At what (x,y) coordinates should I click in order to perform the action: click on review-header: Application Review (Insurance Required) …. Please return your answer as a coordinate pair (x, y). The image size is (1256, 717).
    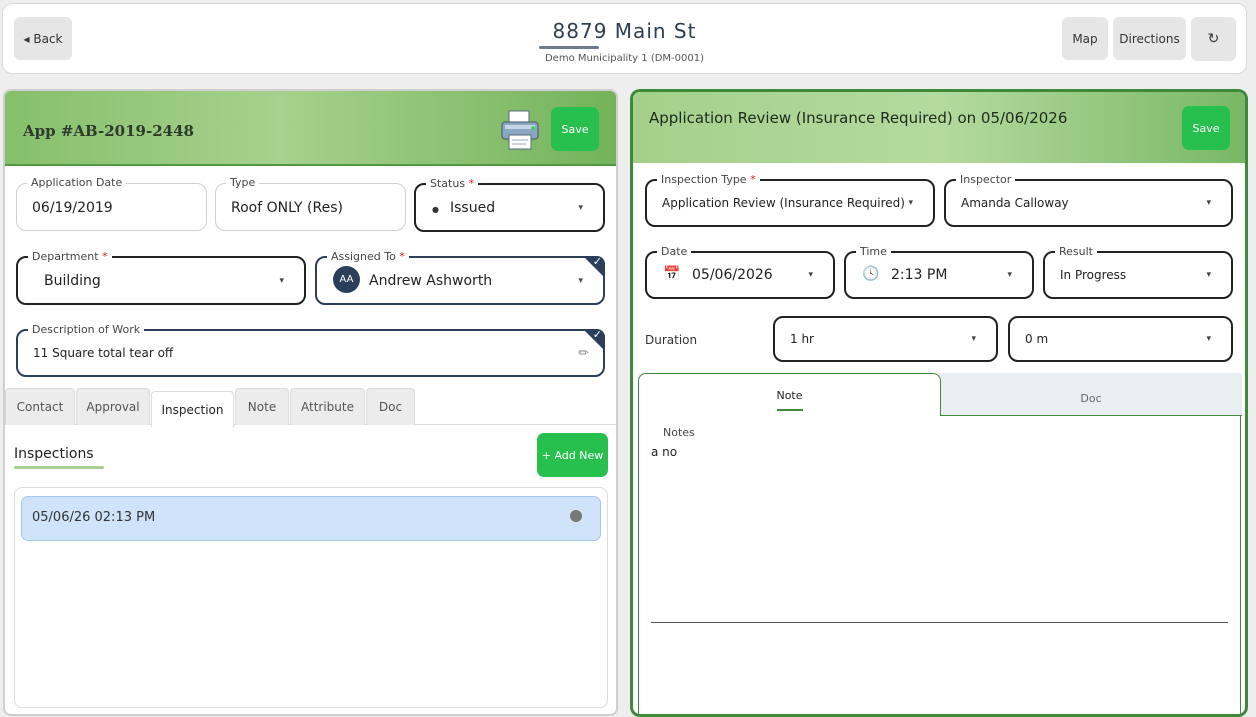
    Looking at the image, I should click on (939, 127).